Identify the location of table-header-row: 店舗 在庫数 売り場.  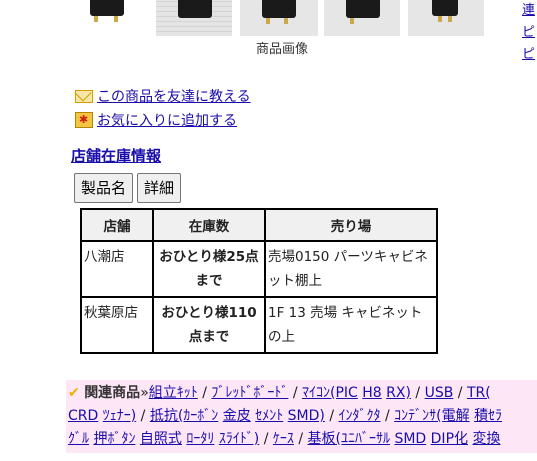
(259, 225).